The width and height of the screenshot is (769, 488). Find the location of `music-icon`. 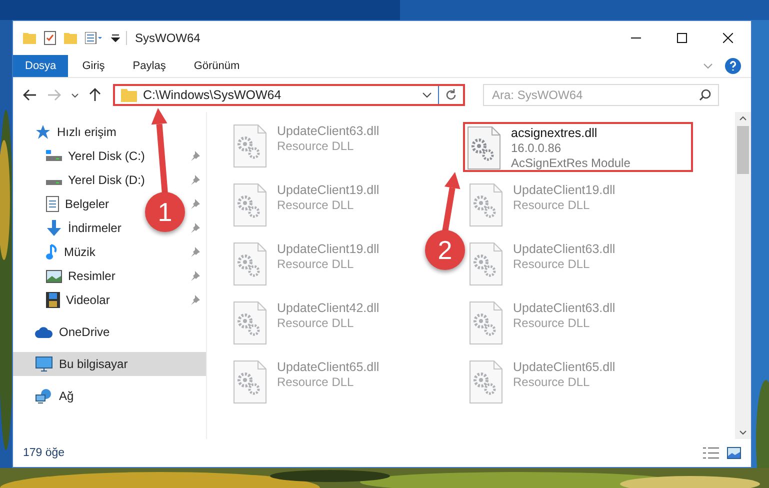

music-icon is located at coordinates (52, 252).